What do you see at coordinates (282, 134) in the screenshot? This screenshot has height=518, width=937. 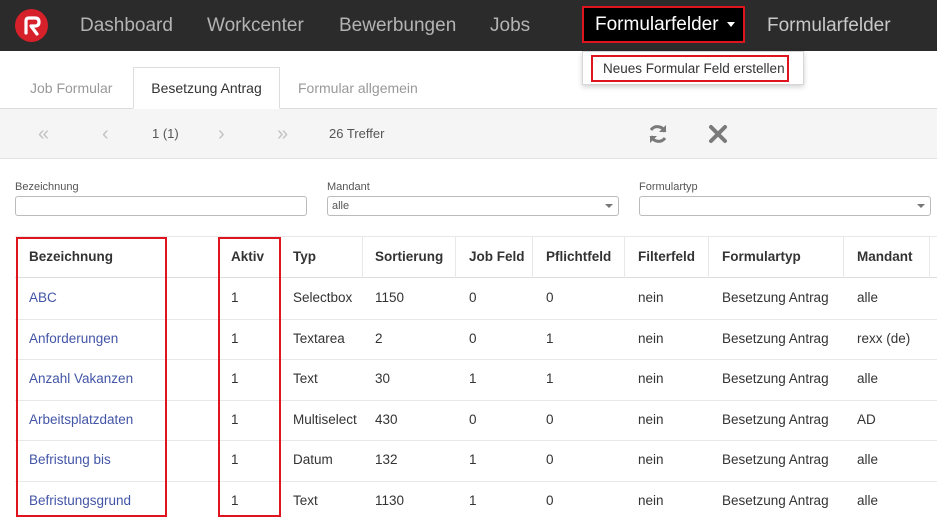 I see `last-page-icon: »` at bounding box center [282, 134].